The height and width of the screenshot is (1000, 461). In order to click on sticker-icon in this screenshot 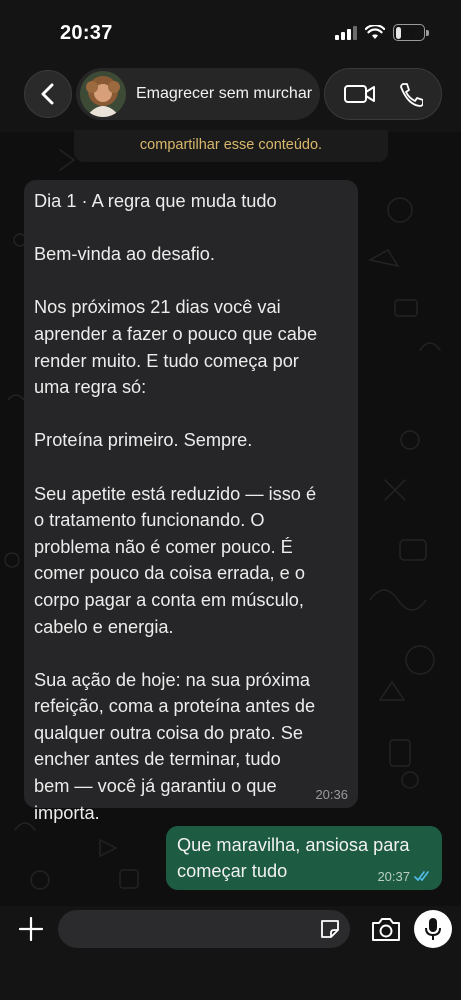, I will do `click(330, 929)`.